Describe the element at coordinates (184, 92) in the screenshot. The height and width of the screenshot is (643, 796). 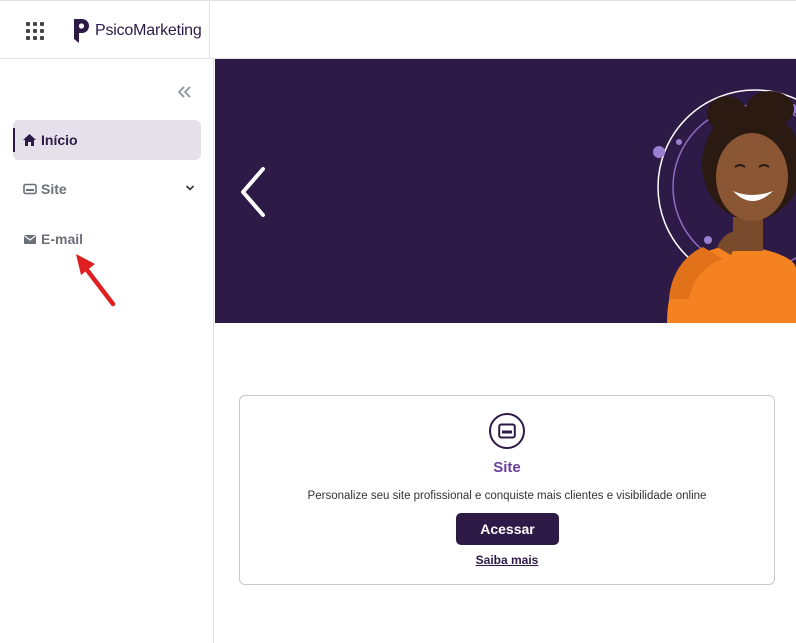
I see `double-chevron-left-icon` at that location.